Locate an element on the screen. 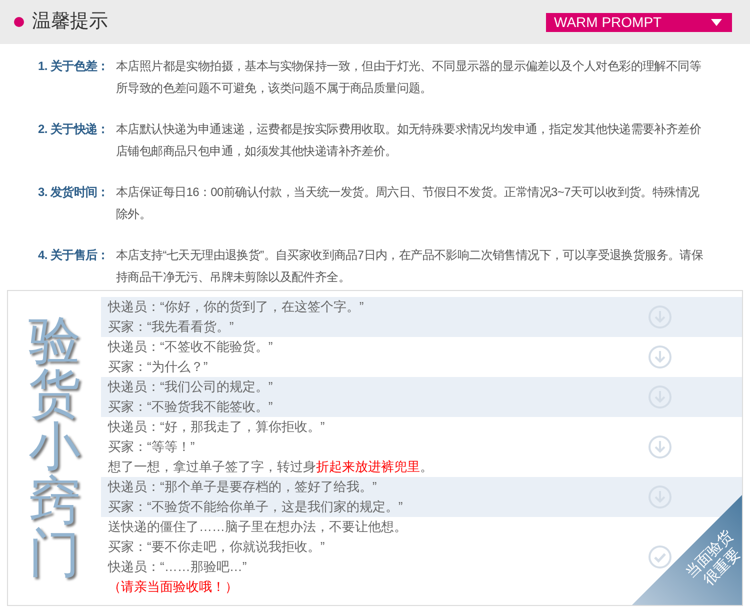 This screenshot has width=750, height=615. note-label: 4. 关于售后： is located at coordinates (74, 255).